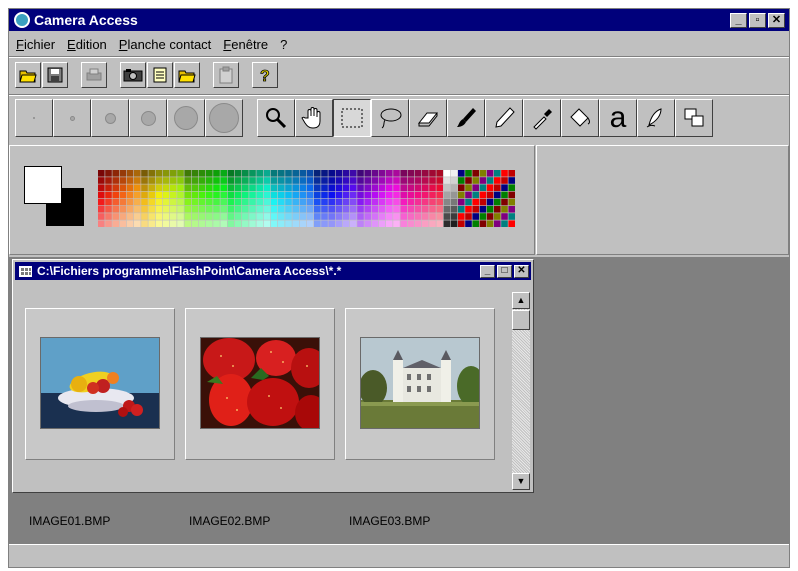  Describe the element at coordinates (580, 118) in the screenshot. I see `paint-bucket-tool` at that location.